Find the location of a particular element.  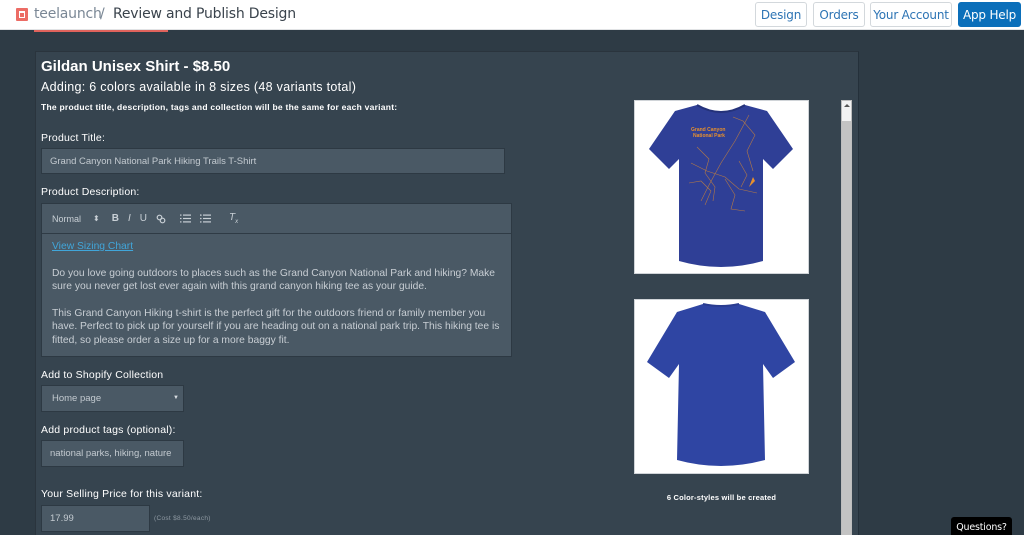

underline-button: U is located at coordinates (143, 218).